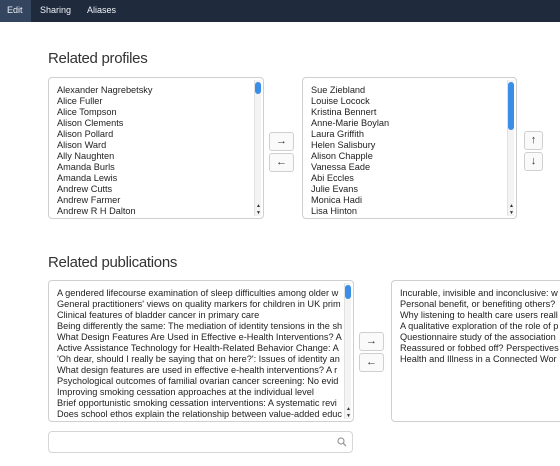  What do you see at coordinates (160, 167) in the screenshot?
I see `available-profile-option: Amanda Burls` at bounding box center [160, 167].